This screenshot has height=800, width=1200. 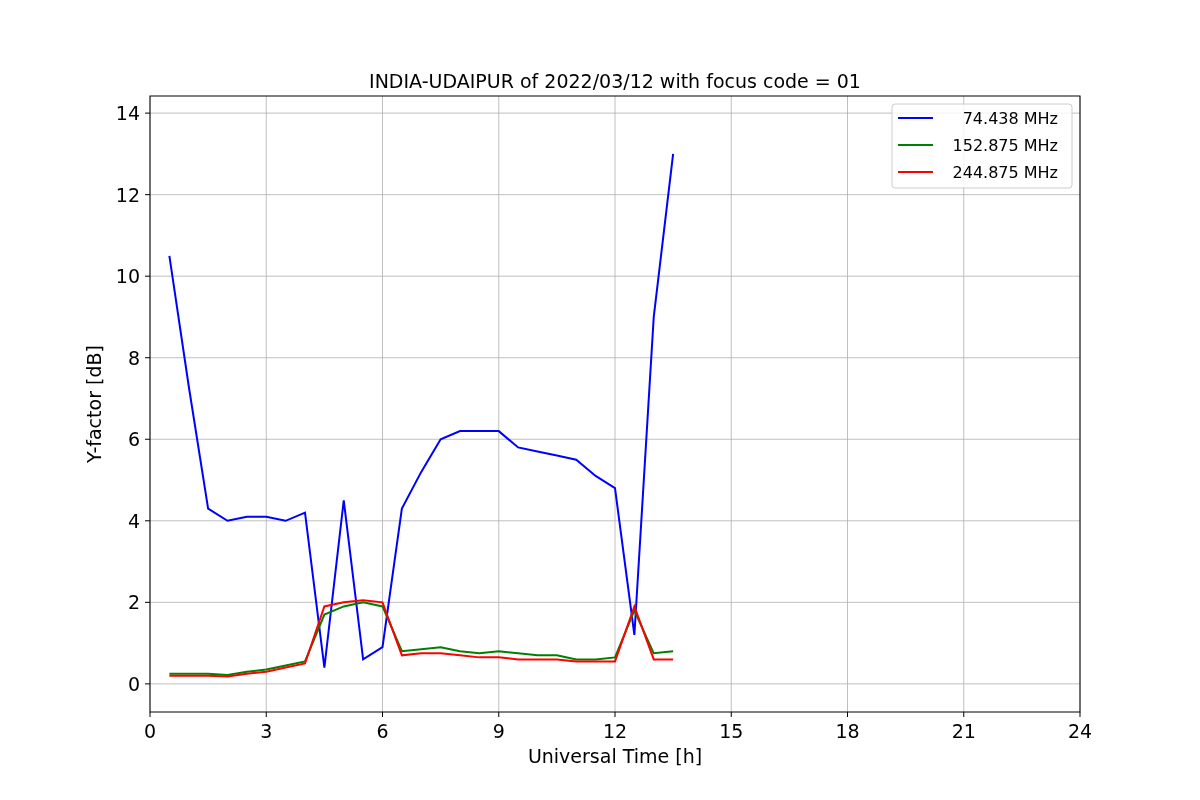 I want to click on legend-label: 152.875 MHz, so click(x=1005, y=145).